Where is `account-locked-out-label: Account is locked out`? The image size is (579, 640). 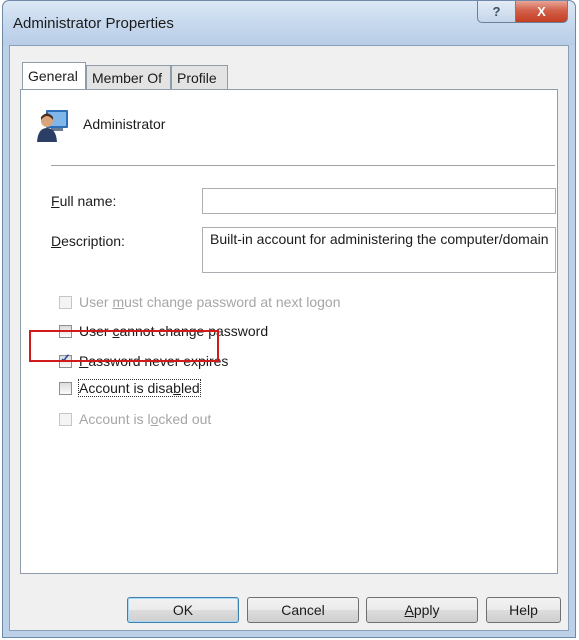
account-locked-out-label: Account is locked out is located at coordinates (145, 419).